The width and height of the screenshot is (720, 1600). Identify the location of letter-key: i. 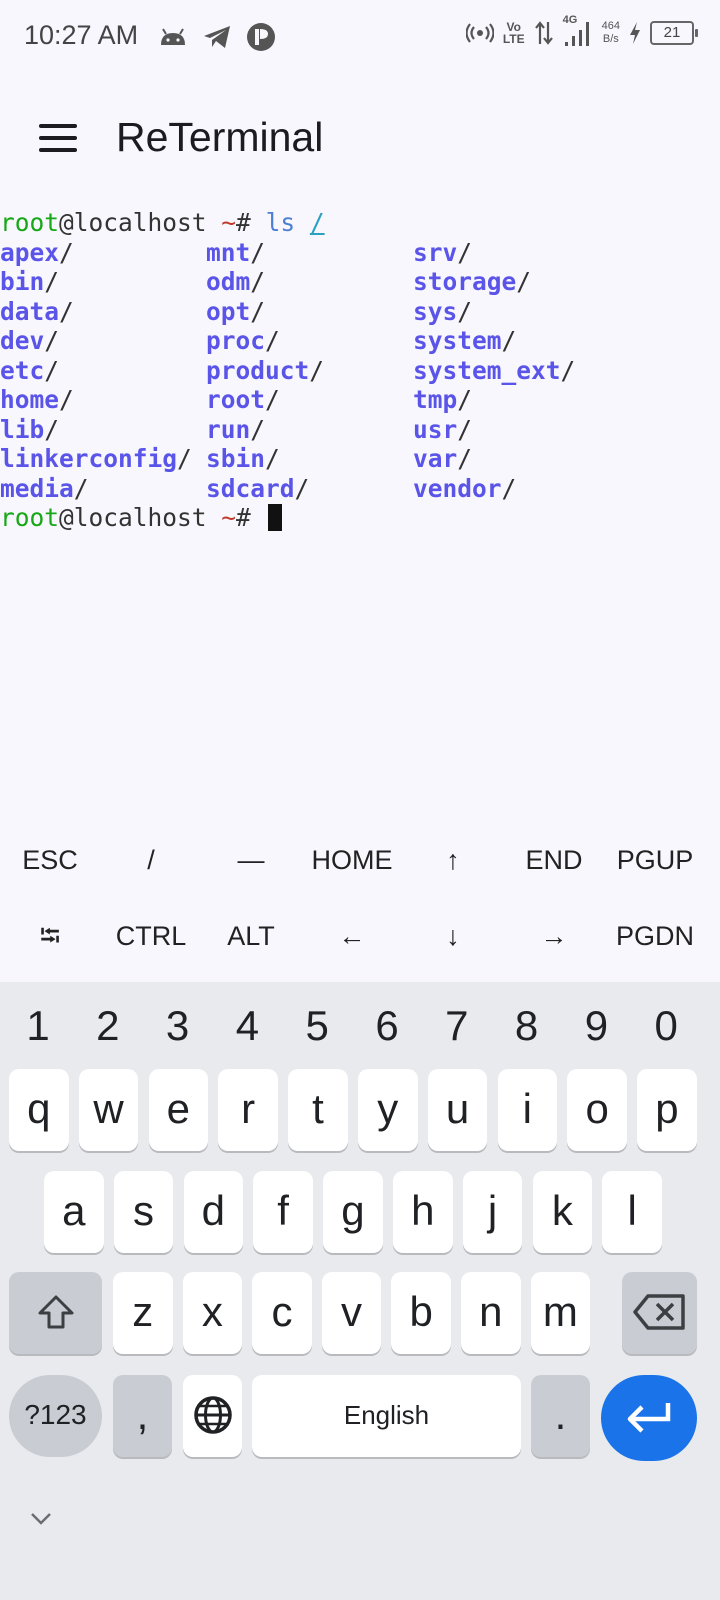
(527, 1110).